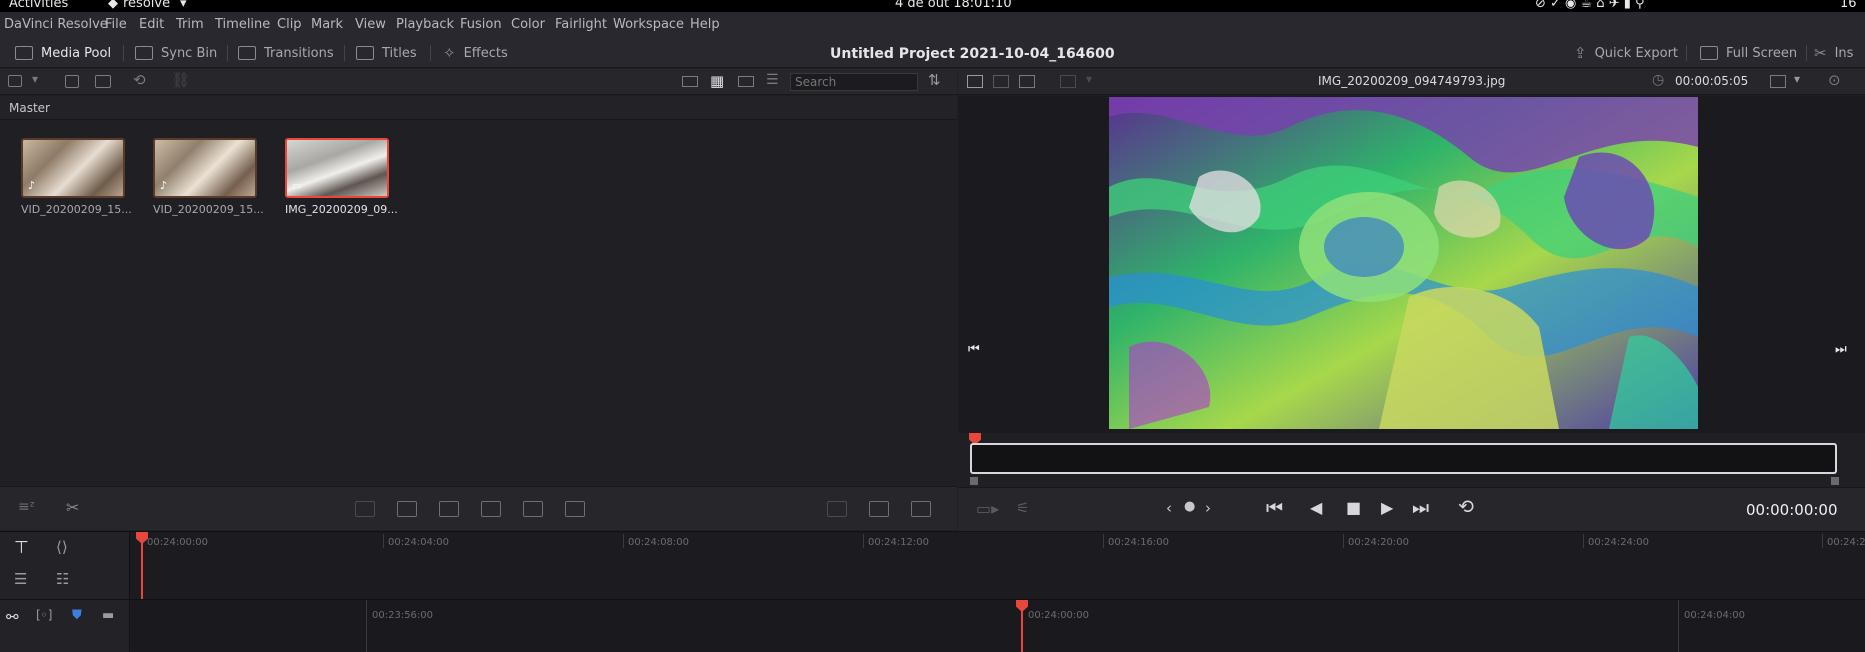 The image size is (1865, 652). I want to click on menu-edit: Edit, so click(151, 24).